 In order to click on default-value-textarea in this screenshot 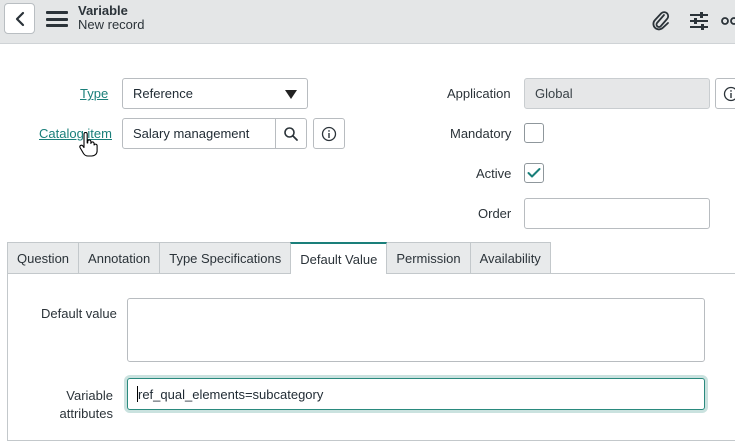, I will do `click(416, 330)`.